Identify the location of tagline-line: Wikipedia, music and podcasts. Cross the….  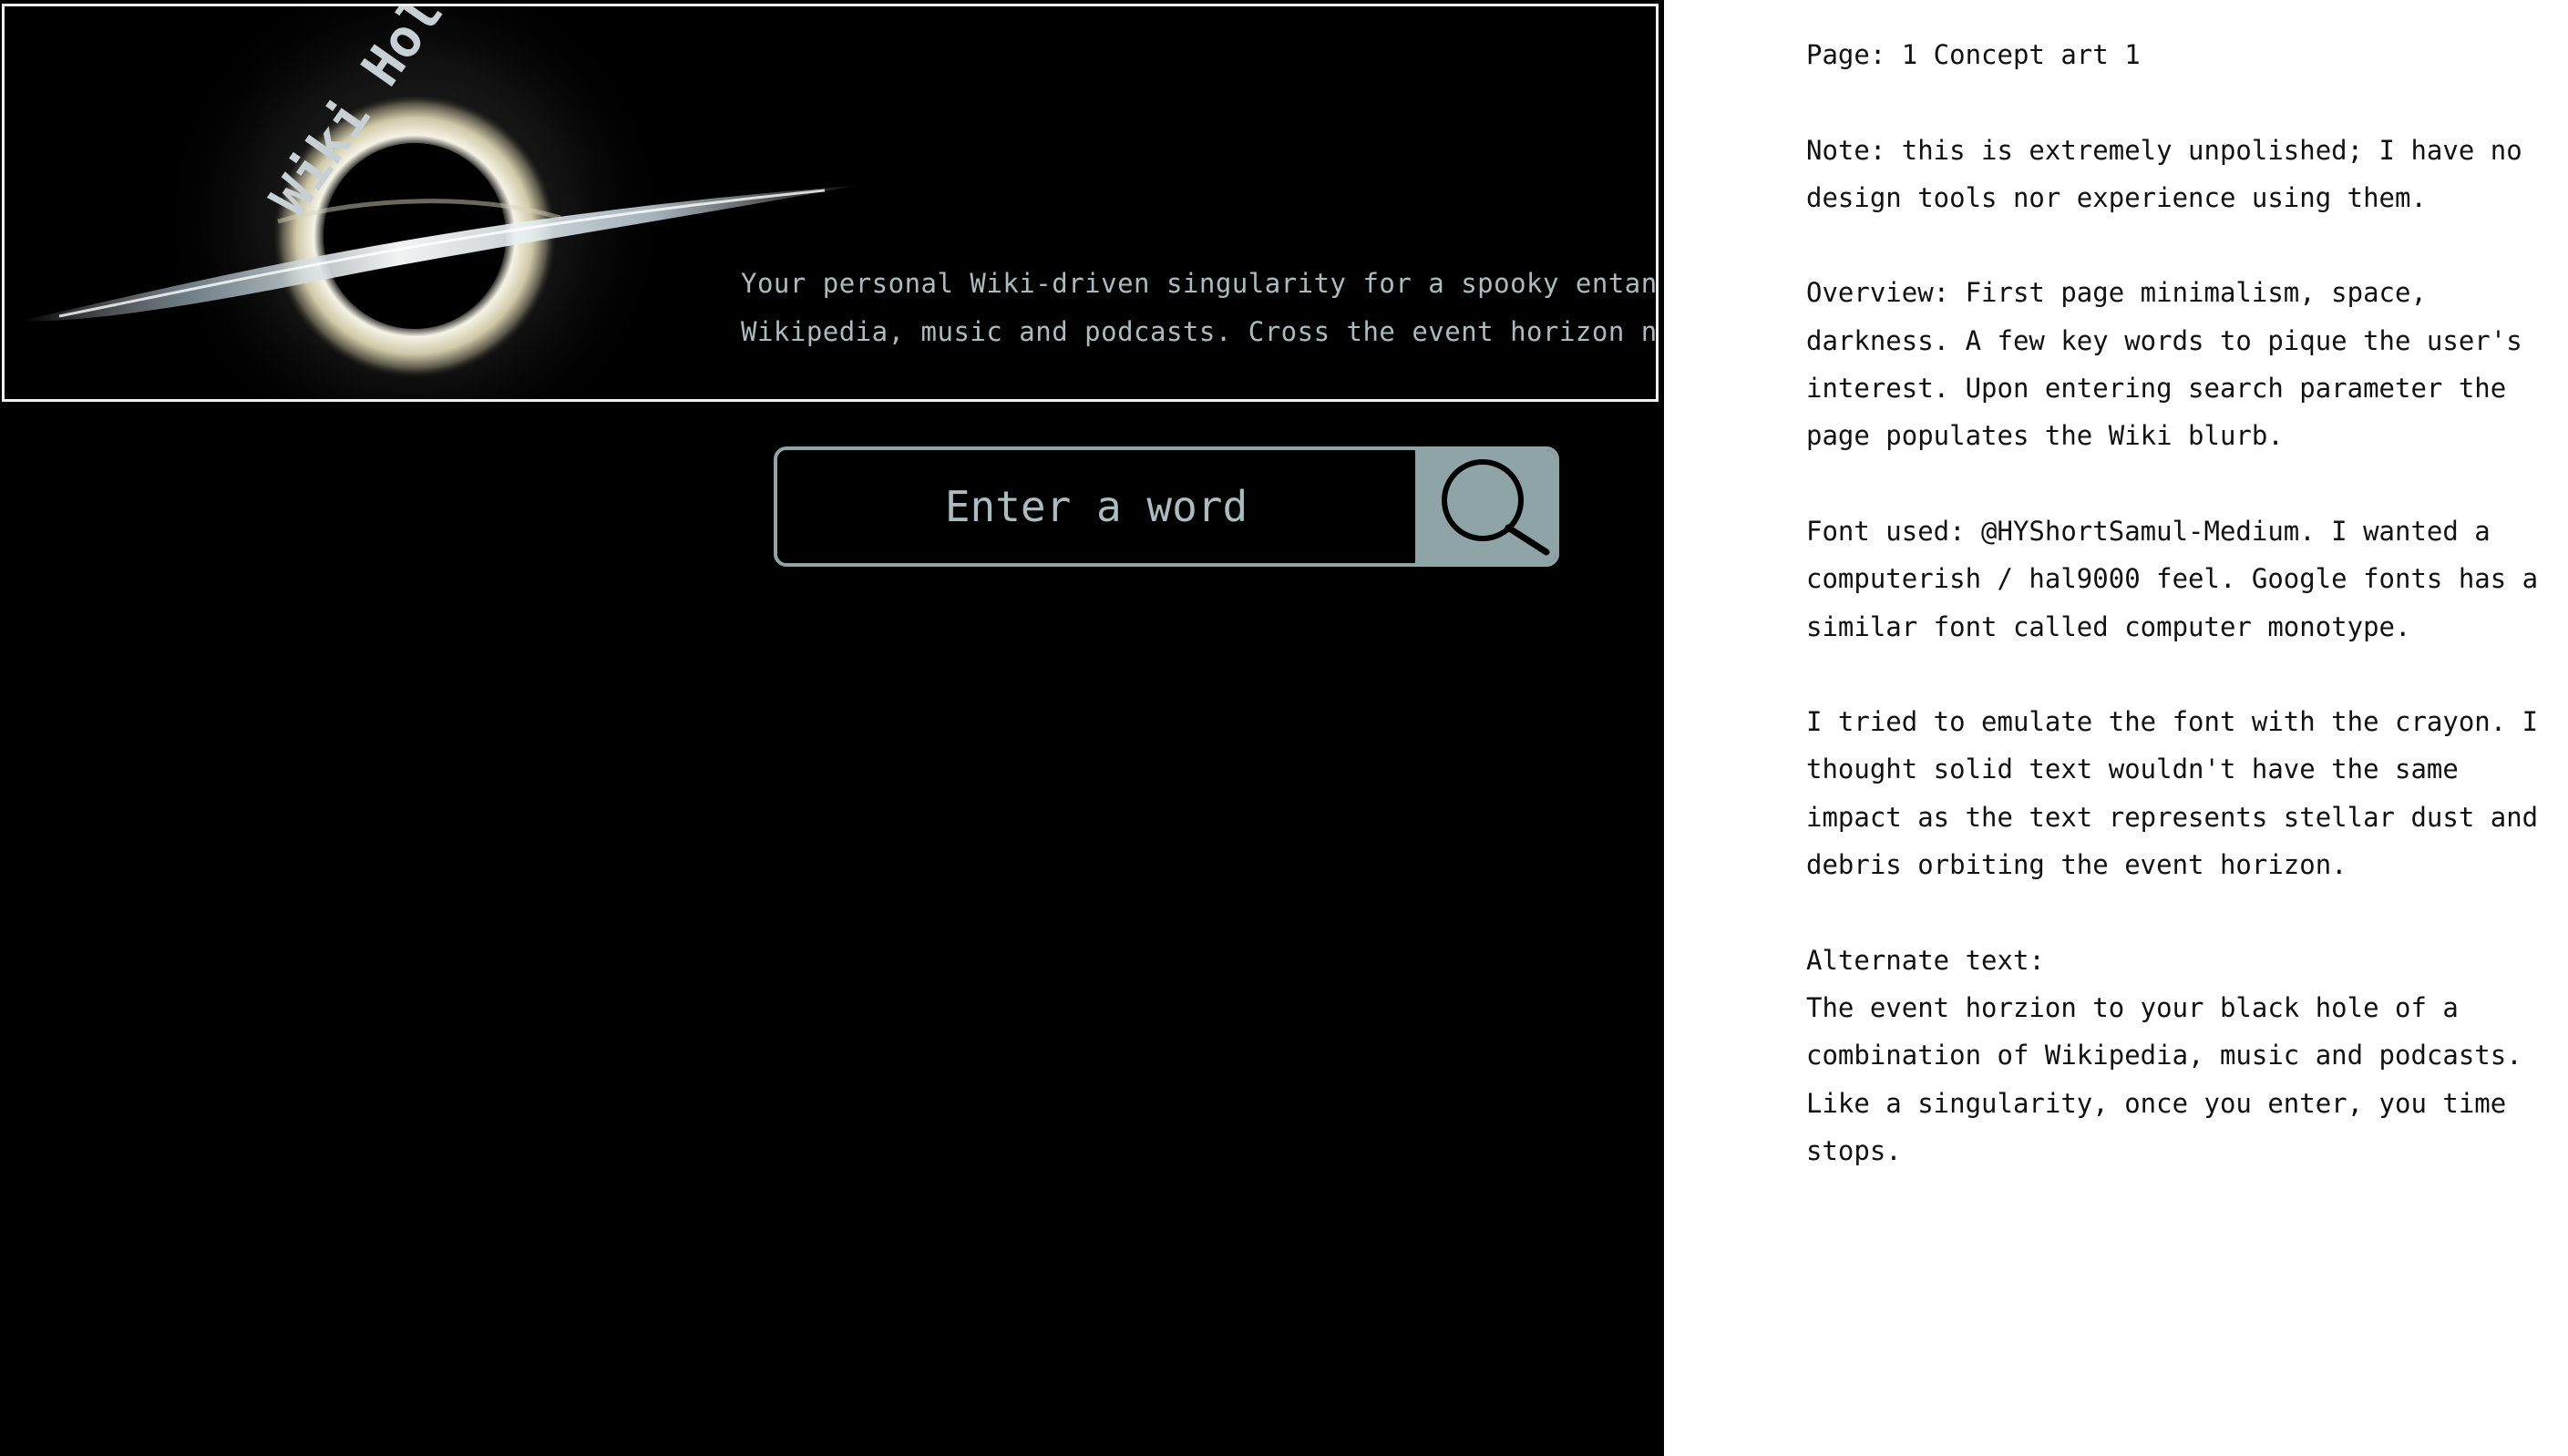
(1200, 331).